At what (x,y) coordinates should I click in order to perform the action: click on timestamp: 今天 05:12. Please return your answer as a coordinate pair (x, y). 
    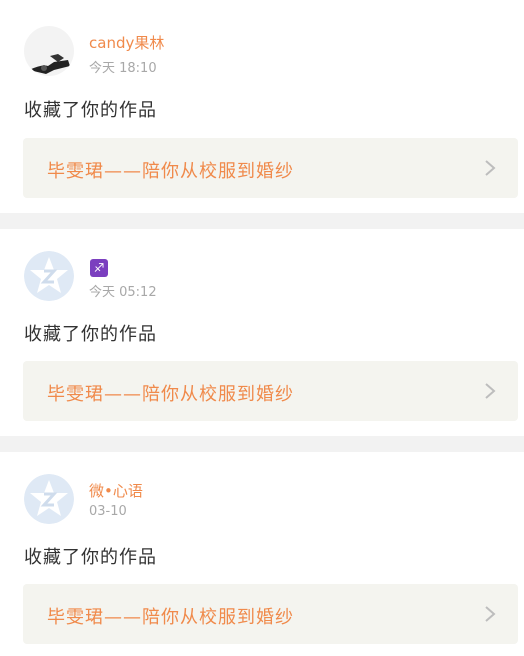
    Looking at the image, I should click on (123, 292).